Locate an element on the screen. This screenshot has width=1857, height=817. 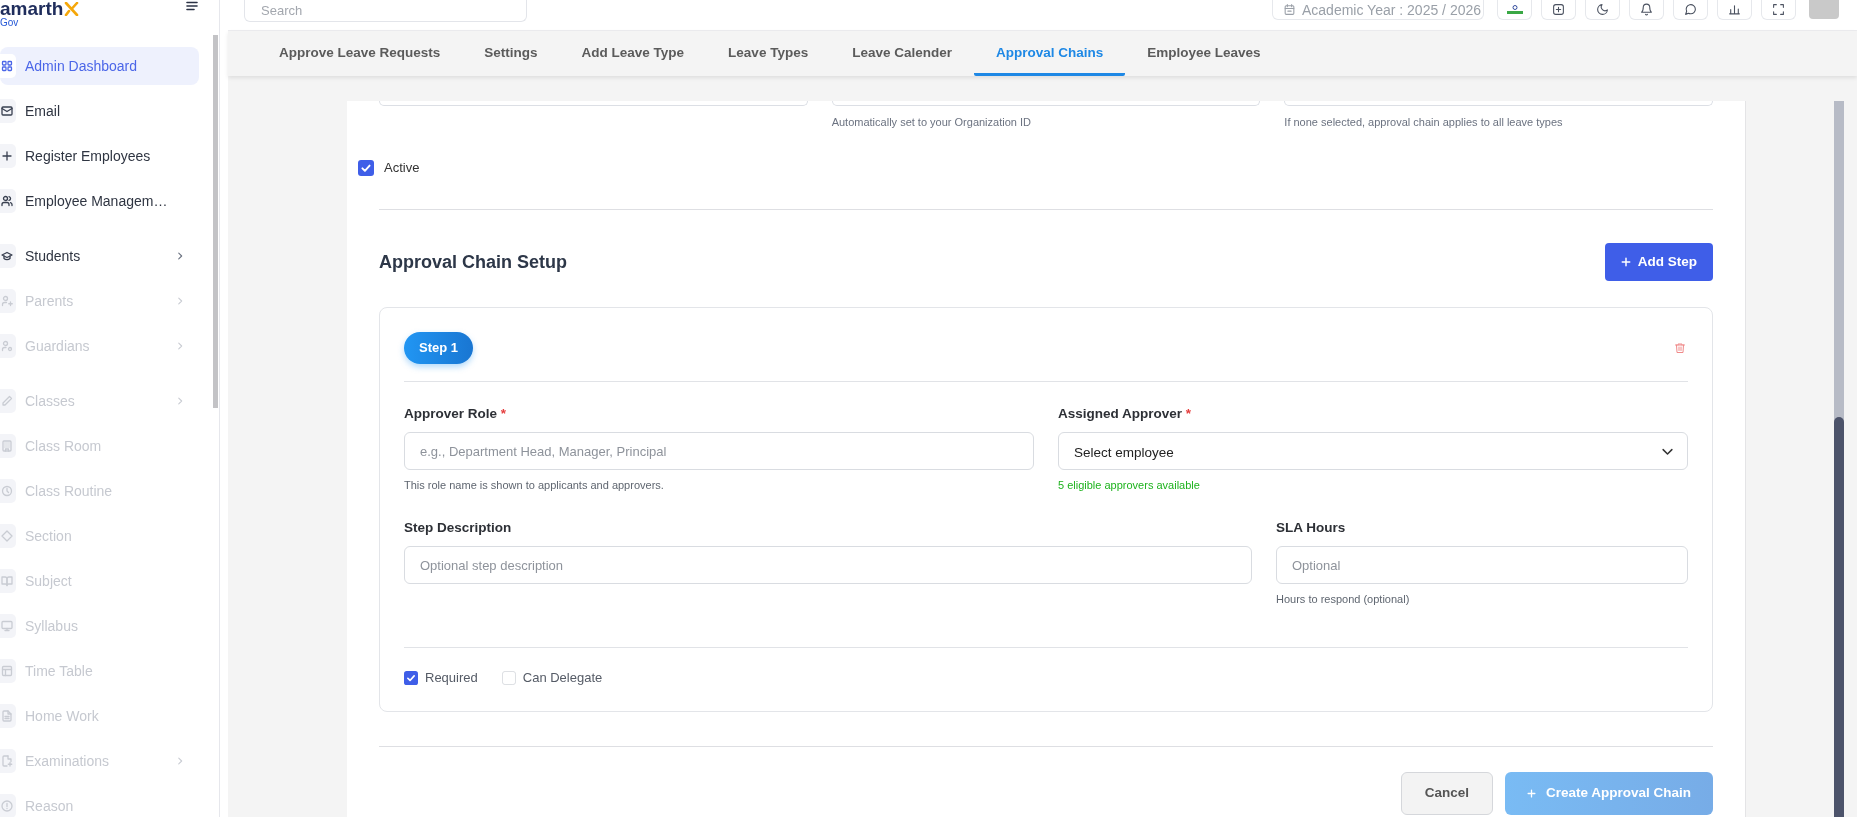
flag-icon is located at coordinates (1514, 9).